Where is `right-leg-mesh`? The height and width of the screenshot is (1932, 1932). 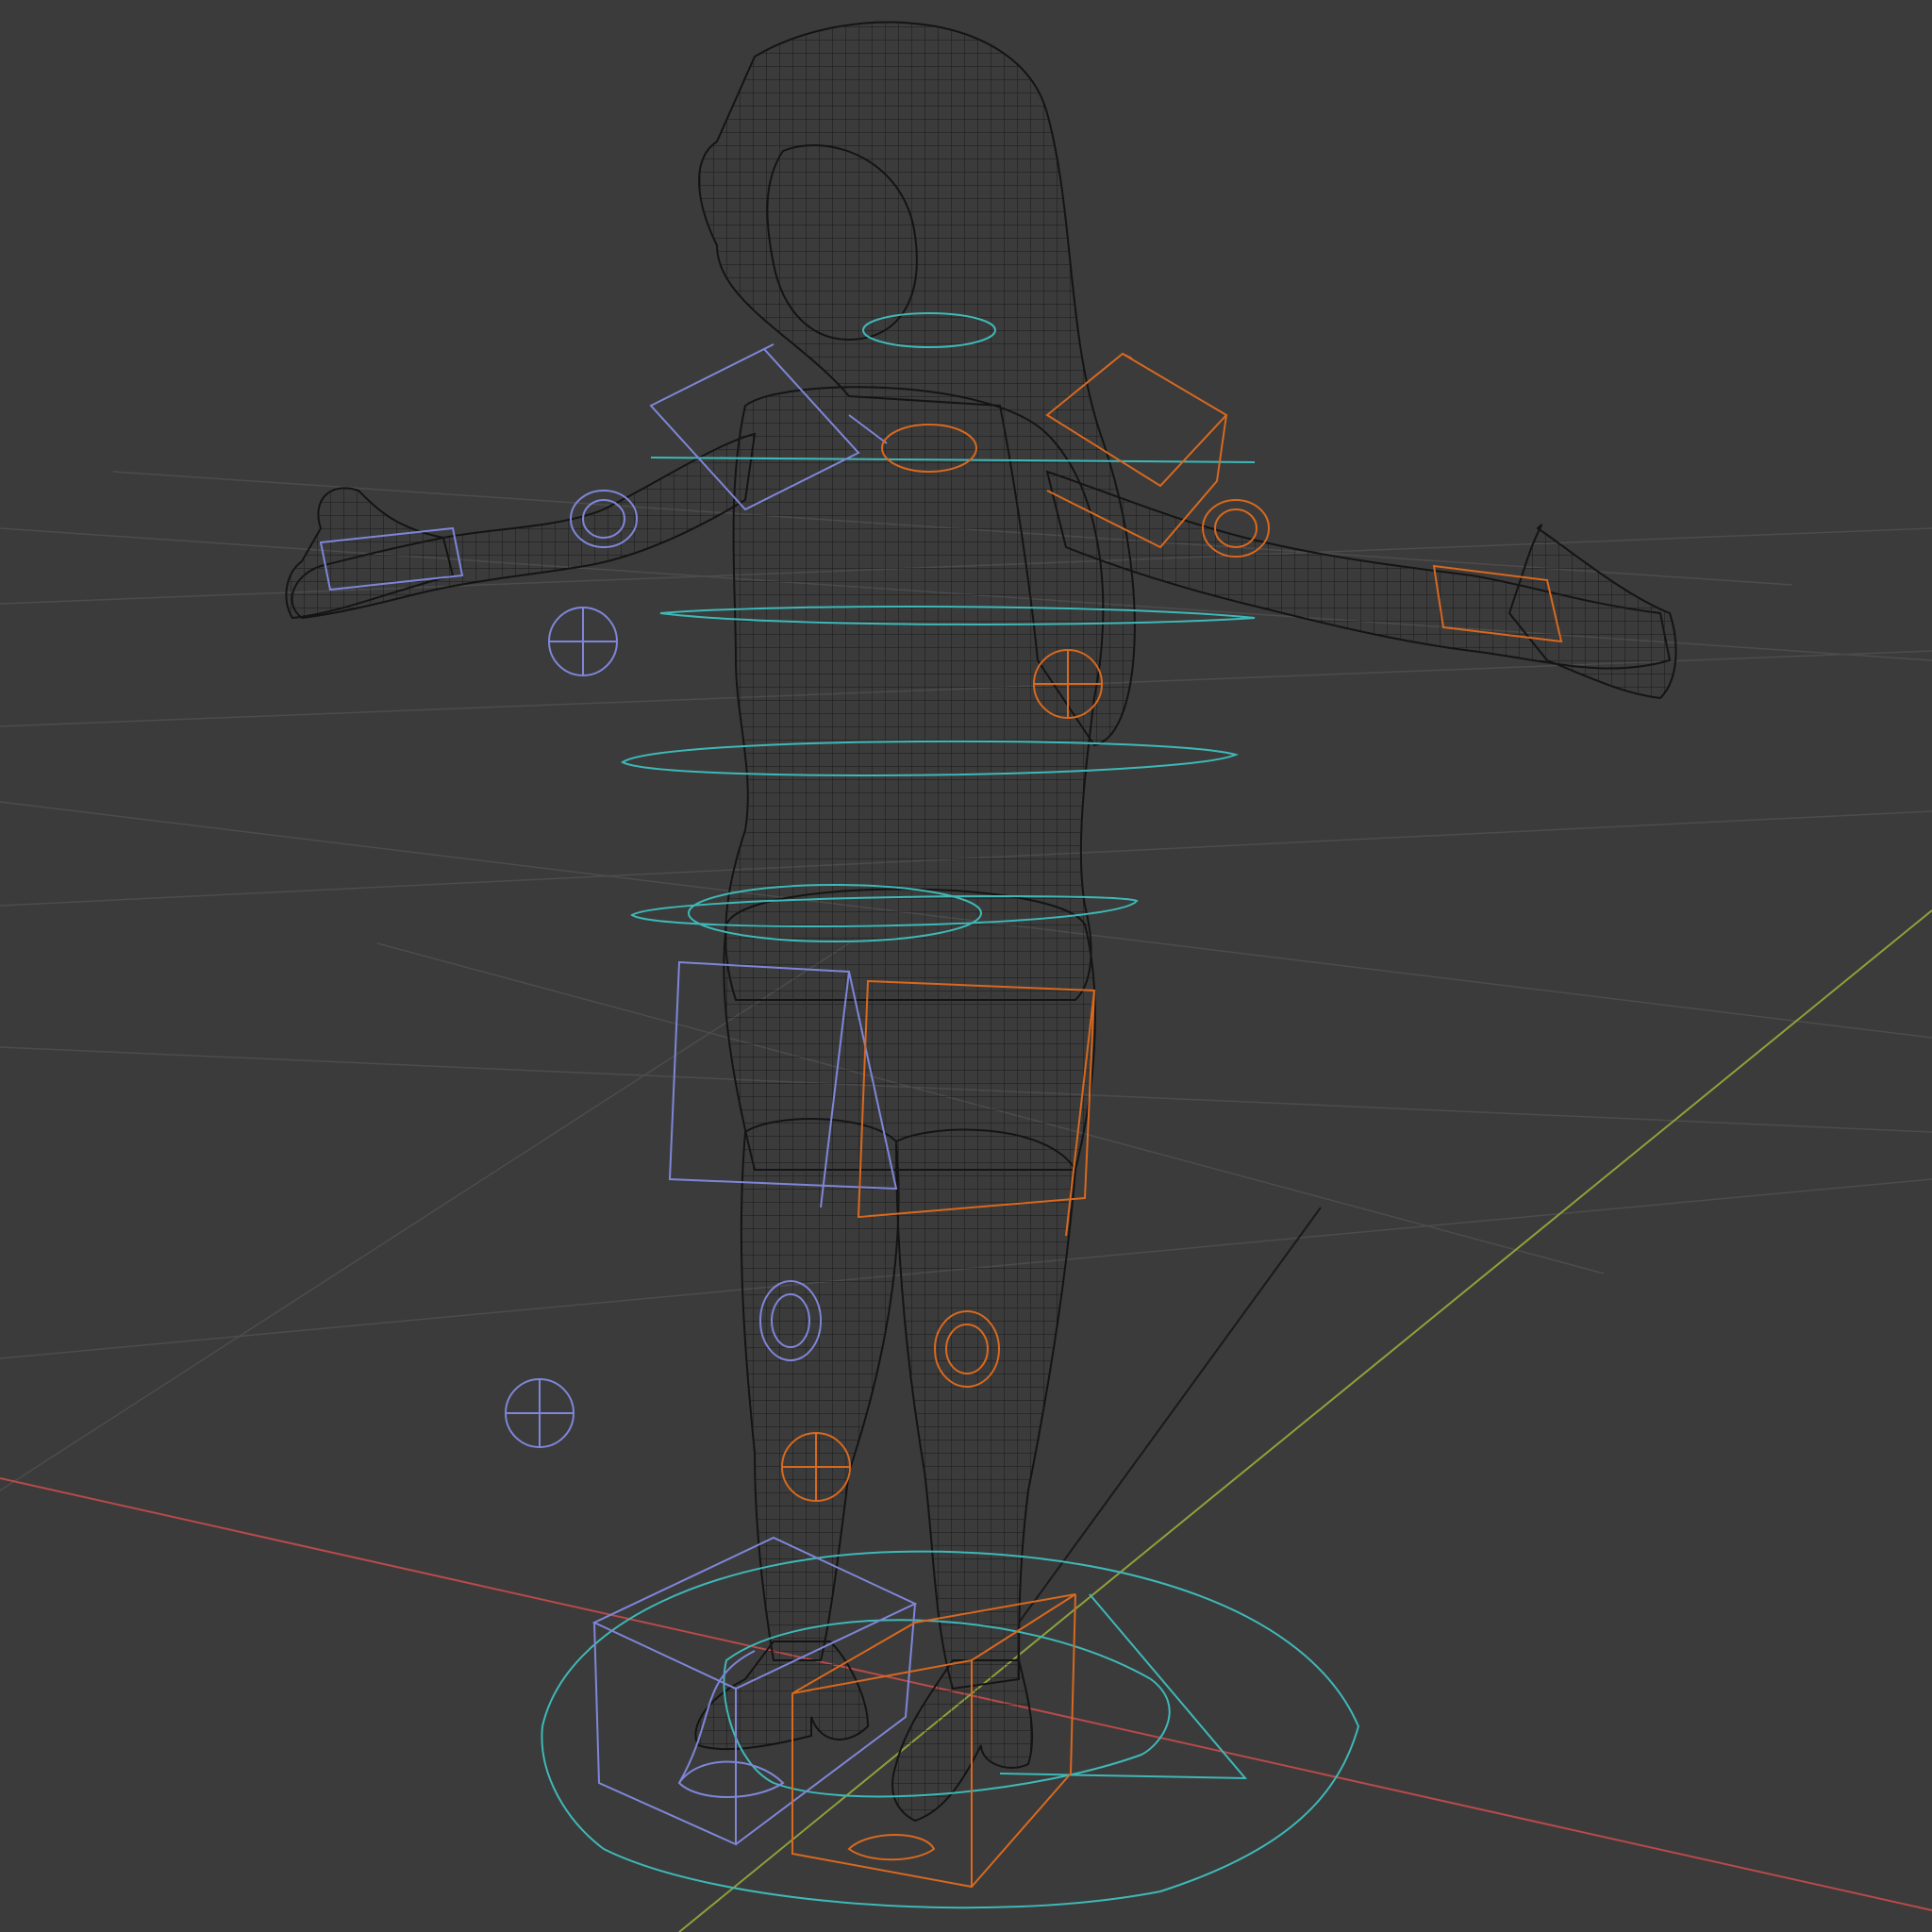
right-leg-mesh is located at coordinates (986, 1409).